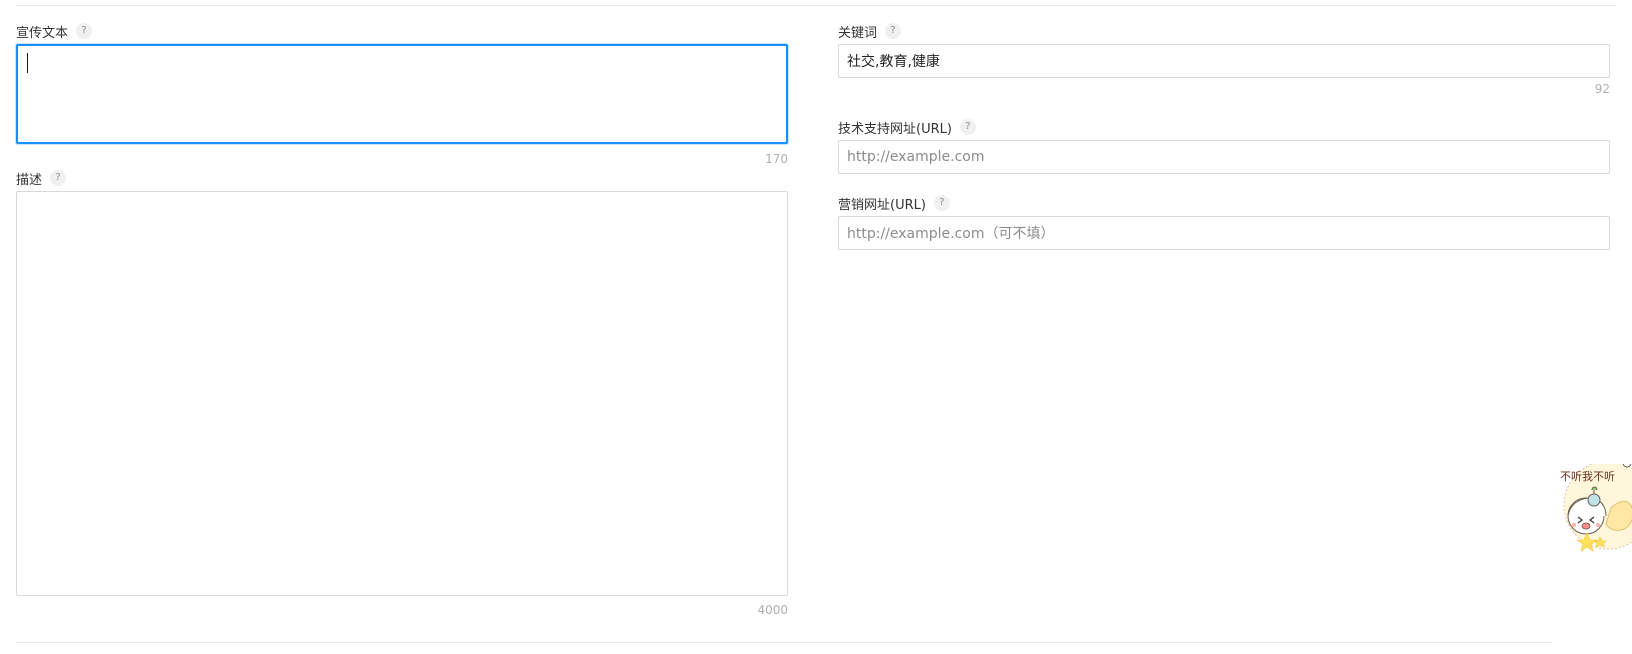 This screenshot has width=1632, height=654. What do you see at coordinates (1224, 203) in the screenshot?
I see `marketing-url-label-row: 营销网址(URL) ?` at bounding box center [1224, 203].